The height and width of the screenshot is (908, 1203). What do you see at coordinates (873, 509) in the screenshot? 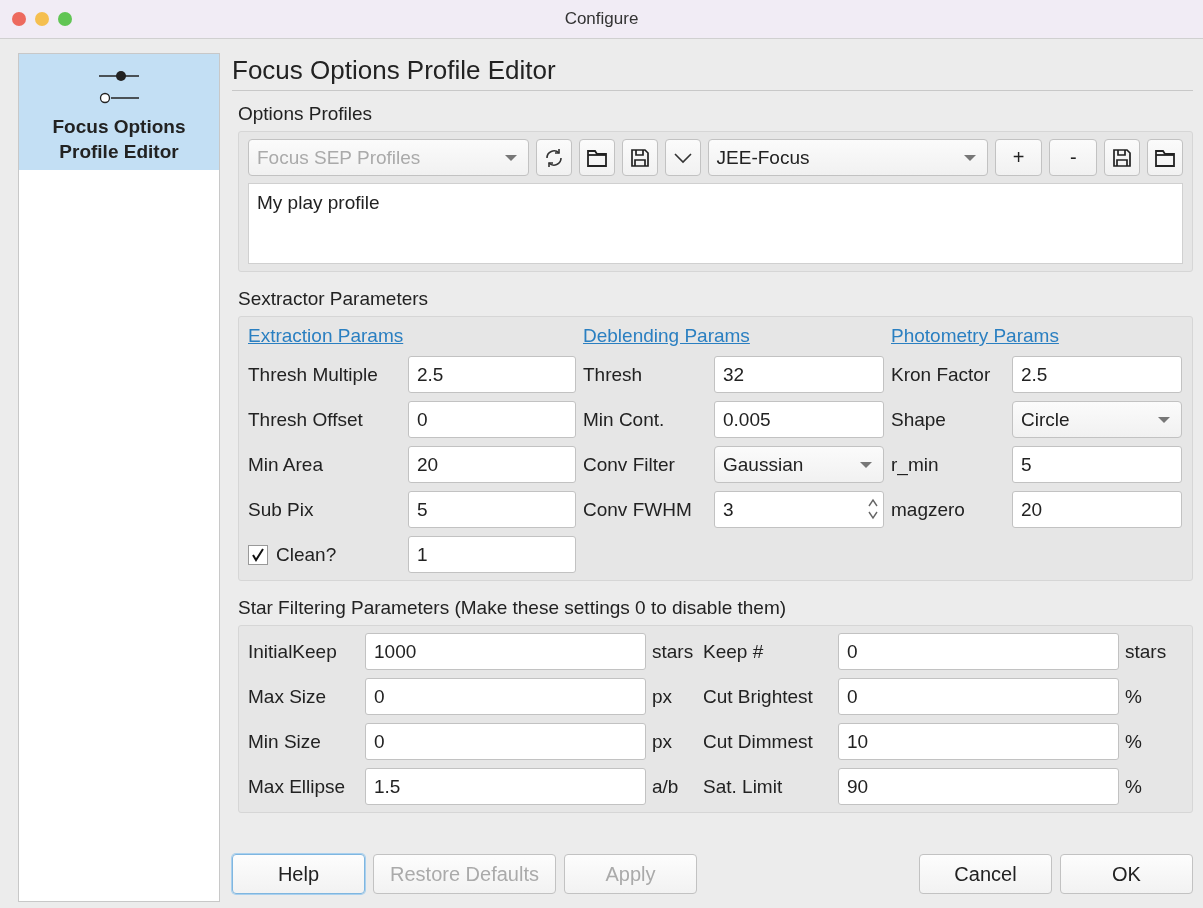
I see `stepper-arrows-icon` at bounding box center [873, 509].